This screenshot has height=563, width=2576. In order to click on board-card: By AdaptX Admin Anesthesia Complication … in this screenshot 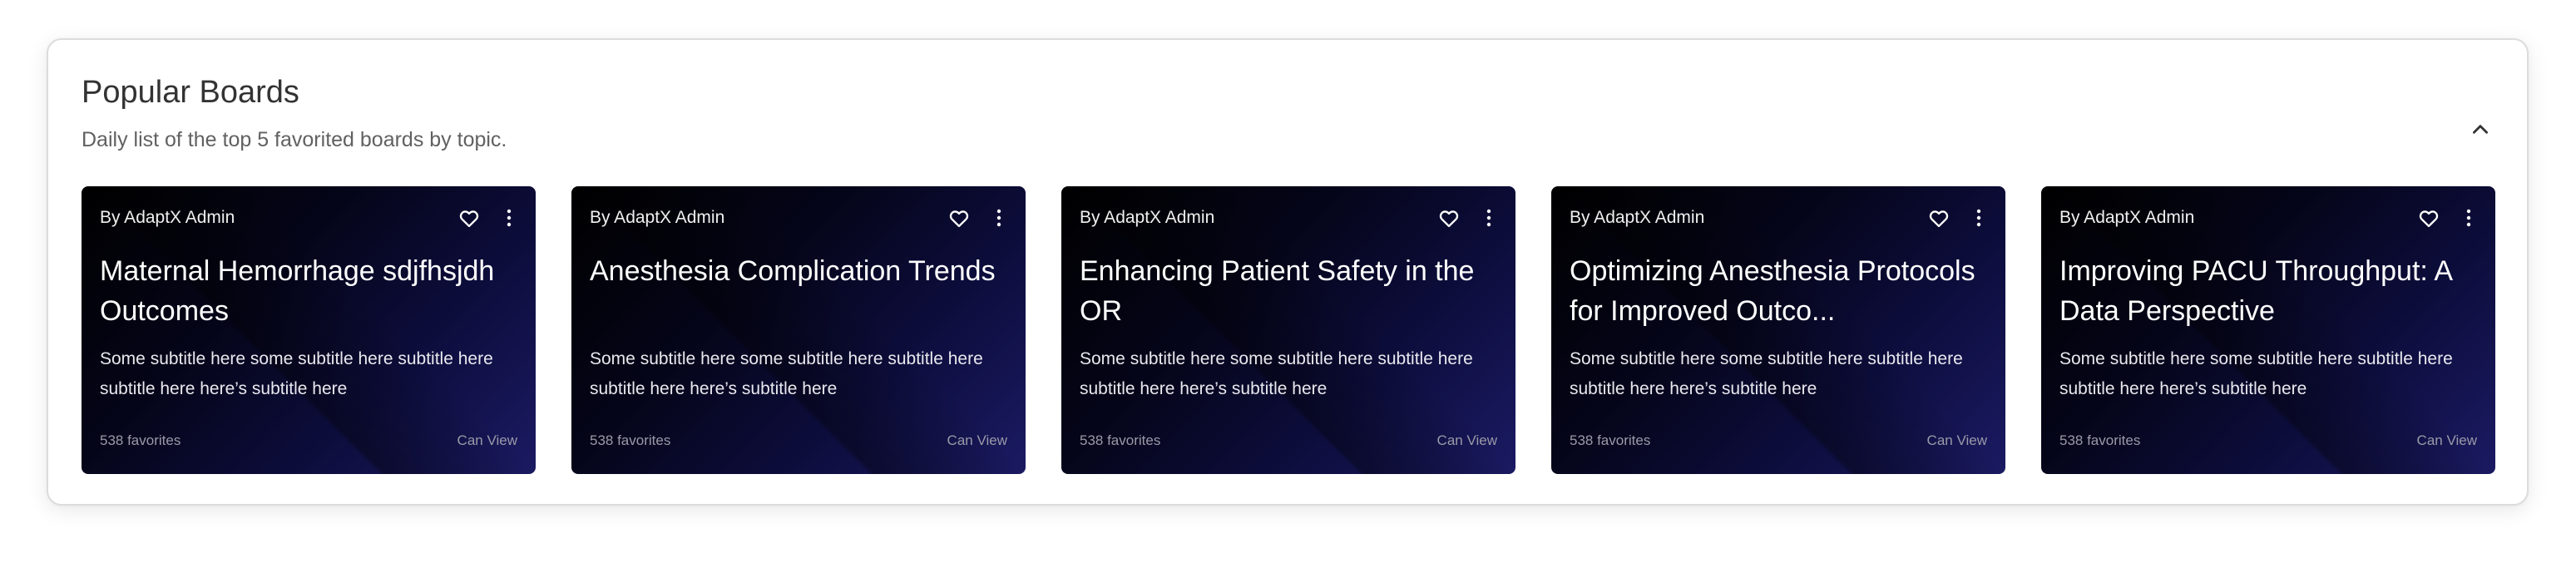, I will do `click(798, 330)`.